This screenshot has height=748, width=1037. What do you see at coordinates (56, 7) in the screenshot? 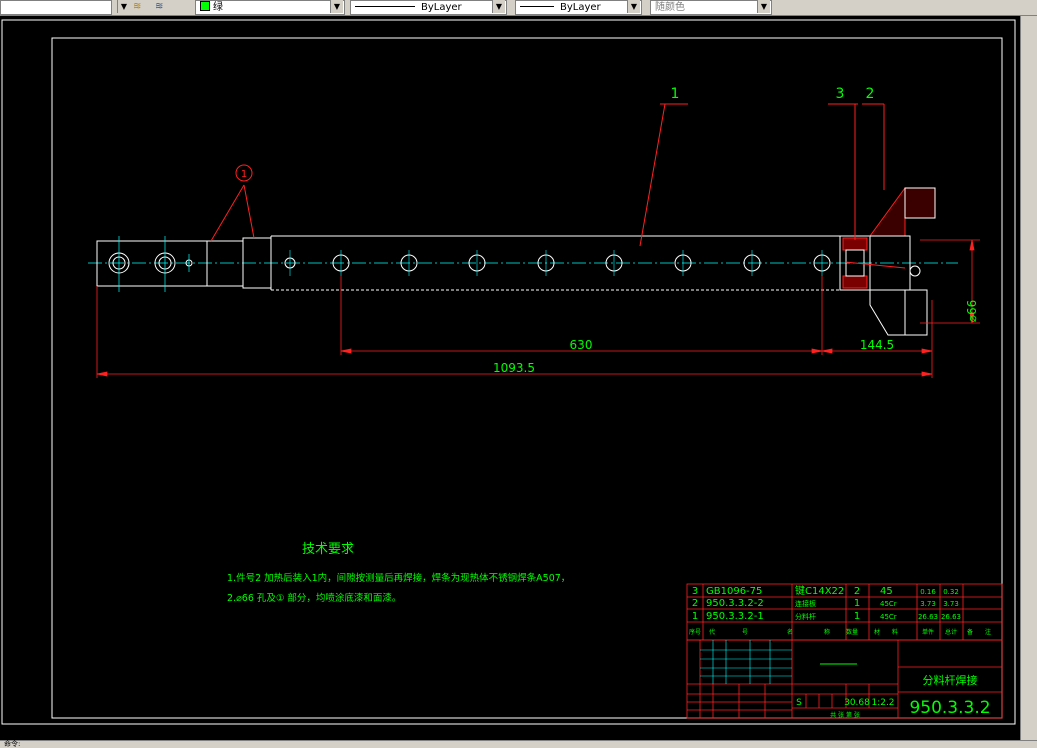
I see `layer-dropdown-tail` at bounding box center [56, 7].